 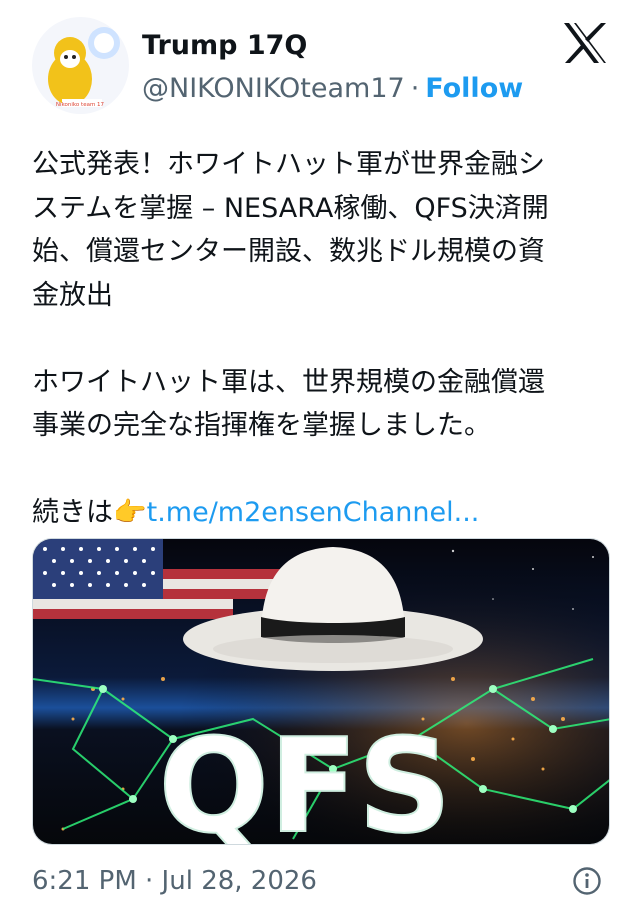 I want to click on info-icon, so click(x=587, y=881).